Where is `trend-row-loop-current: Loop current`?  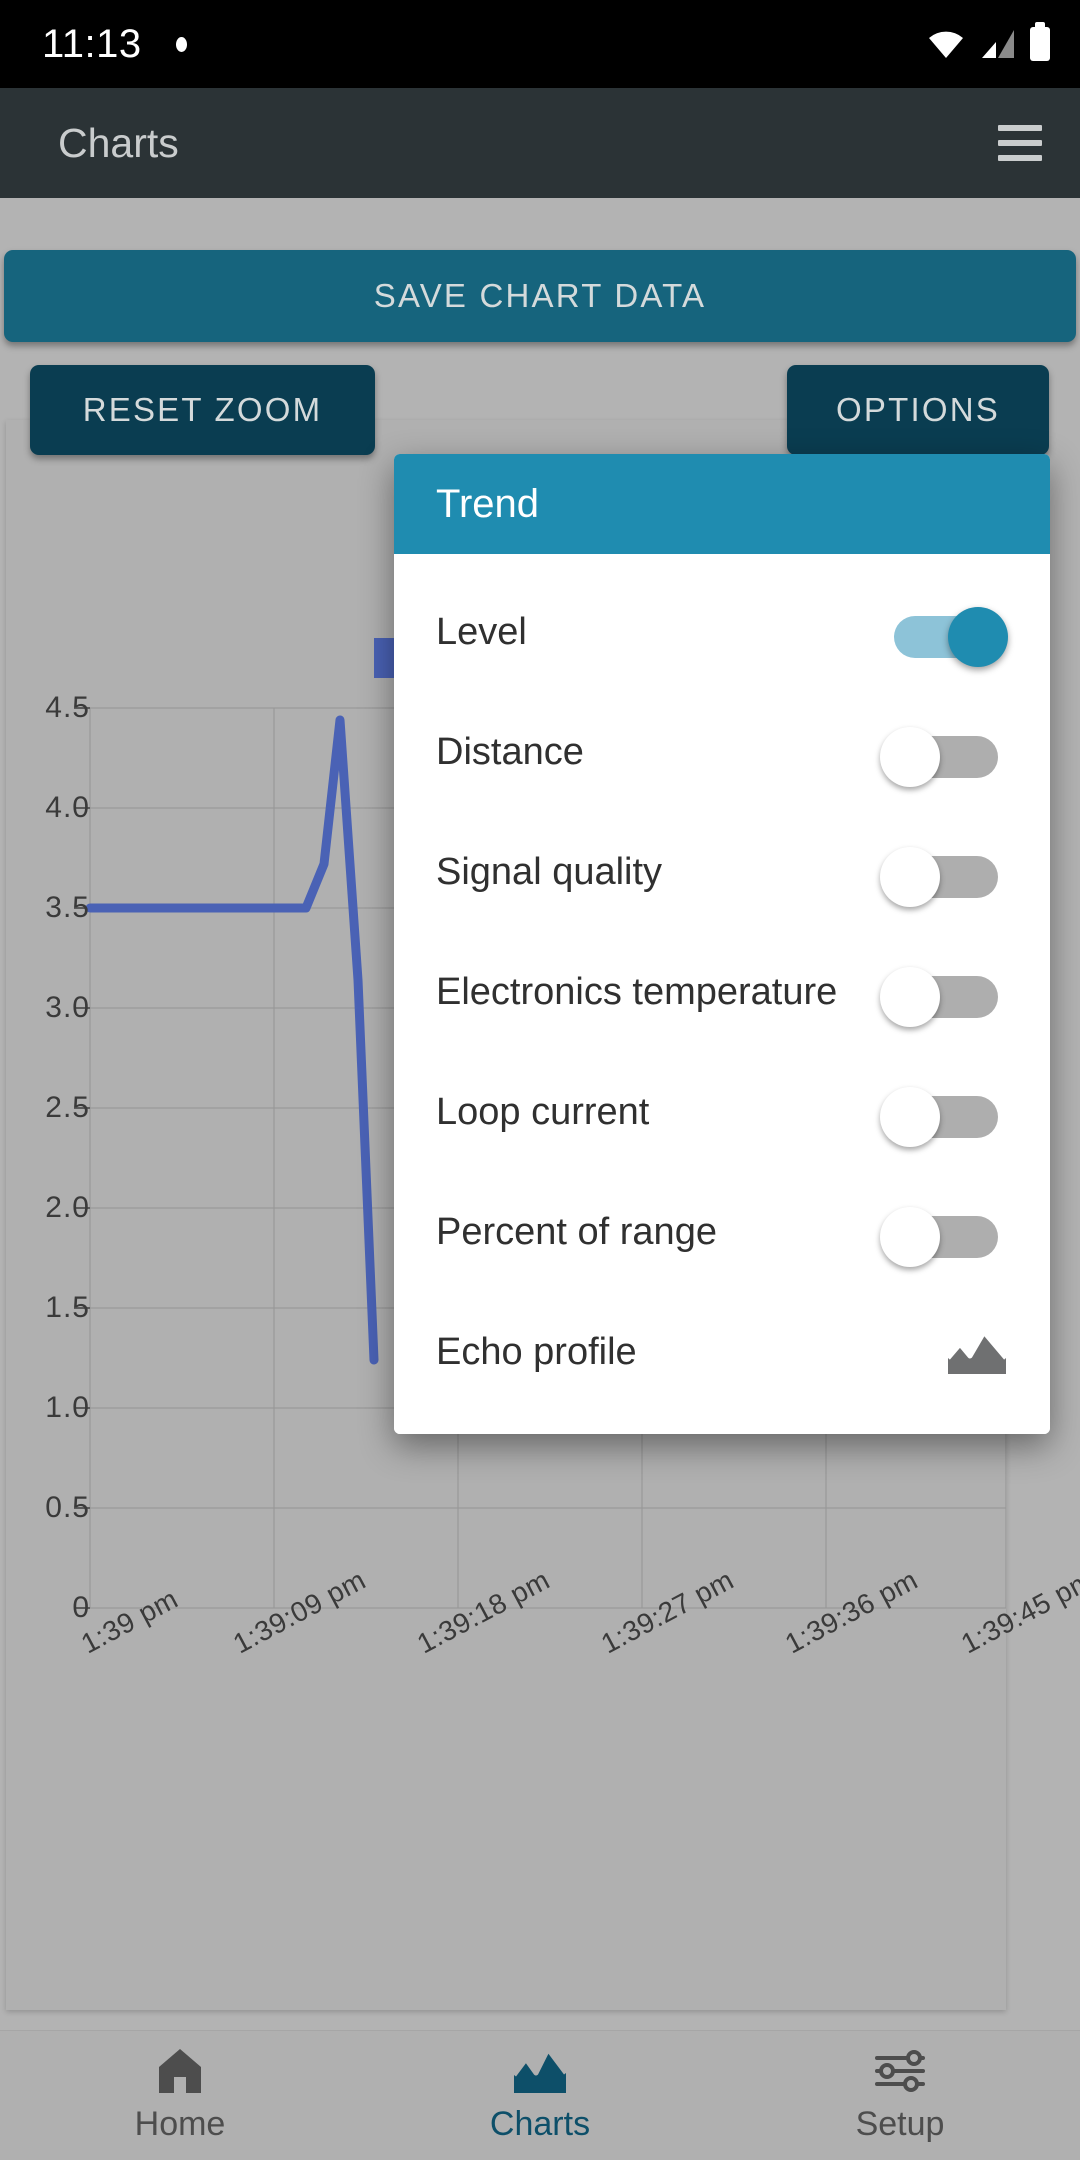
trend-row-loop-current: Loop current is located at coordinates (722, 1112).